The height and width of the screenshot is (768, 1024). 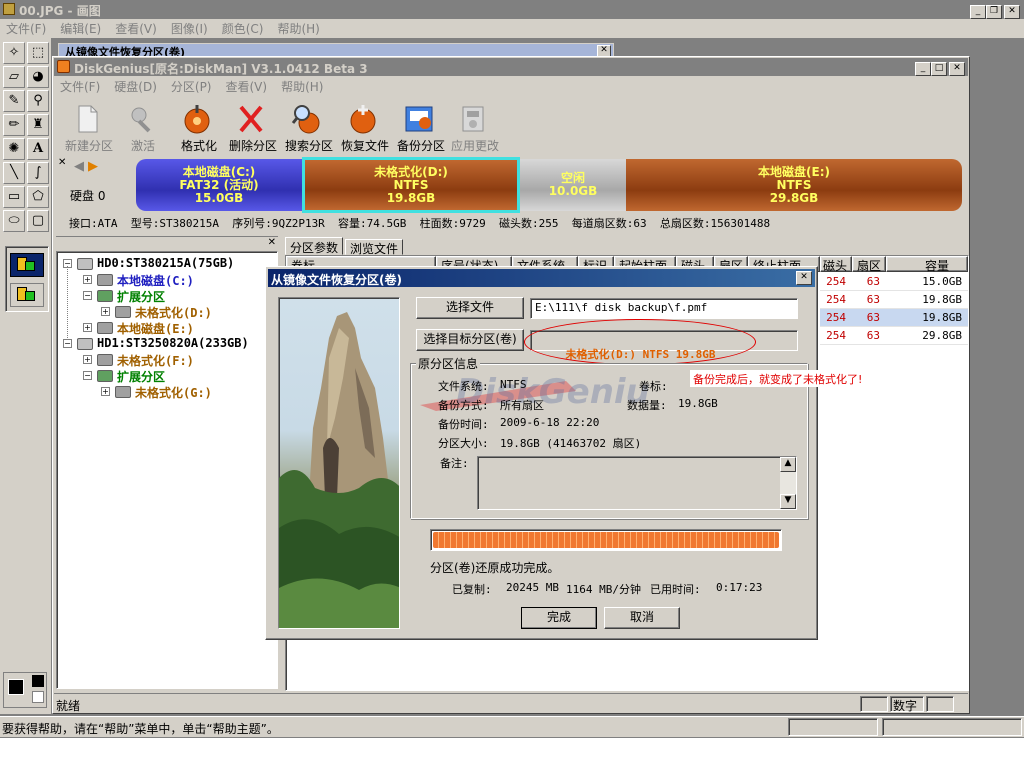 What do you see at coordinates (136, 28) in the screenshot?
I see `paint-menu-view: 查看(V)` at bounding box center [136, 28].